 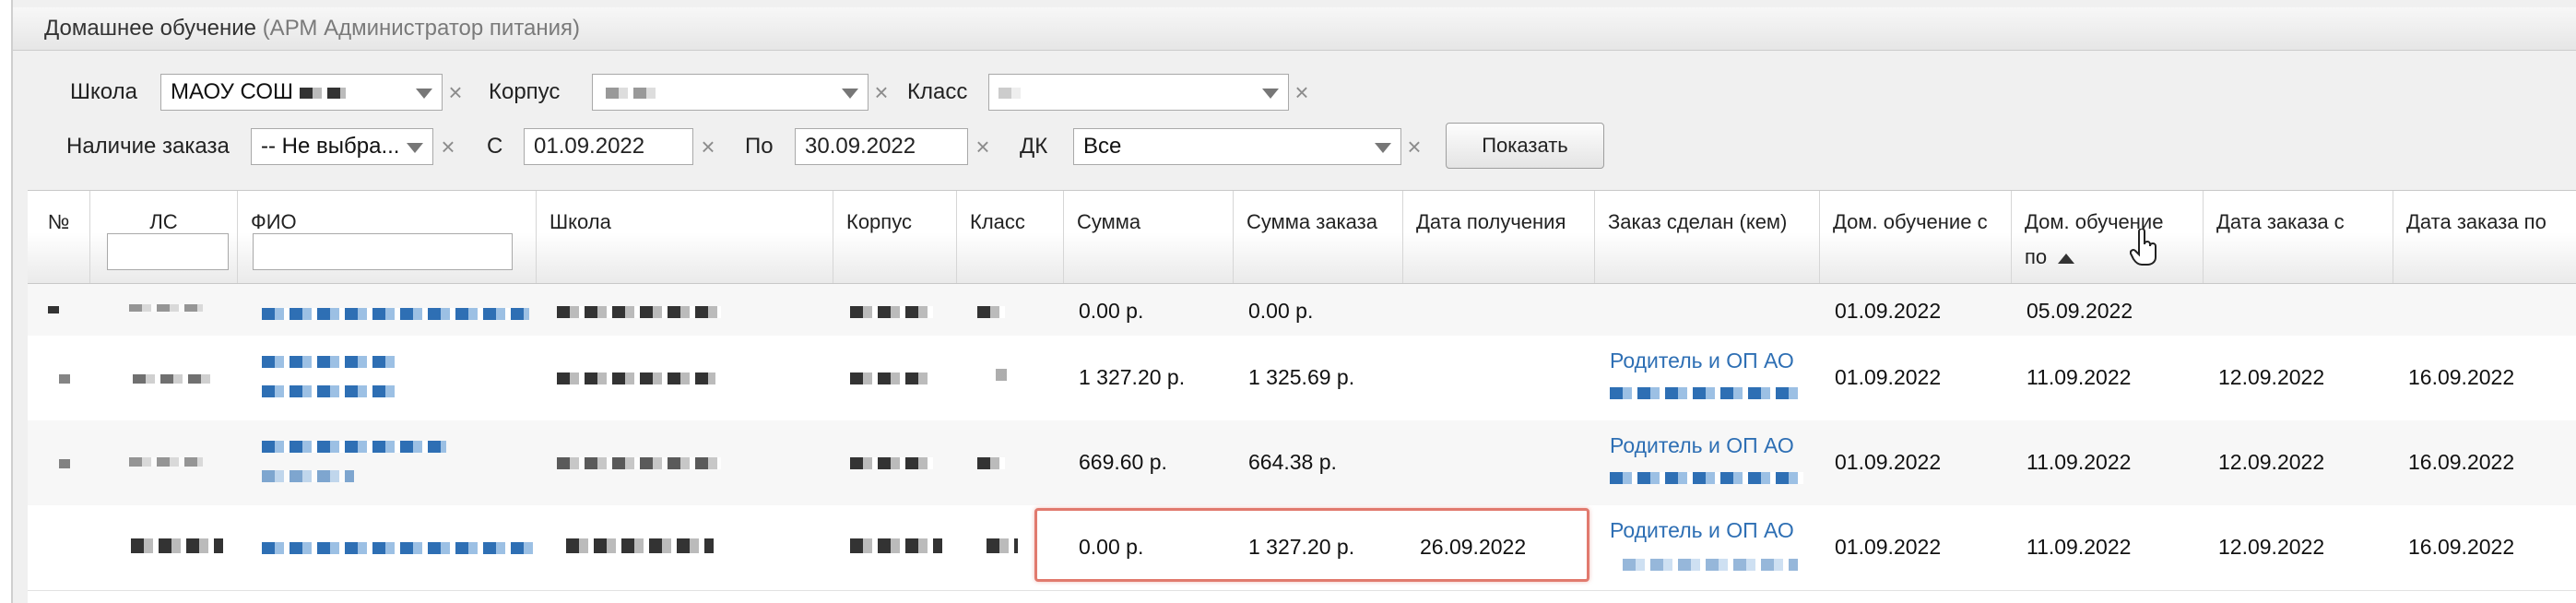 I want to click on cell-sum: 0.00 р., so click(x=1111, y=311).